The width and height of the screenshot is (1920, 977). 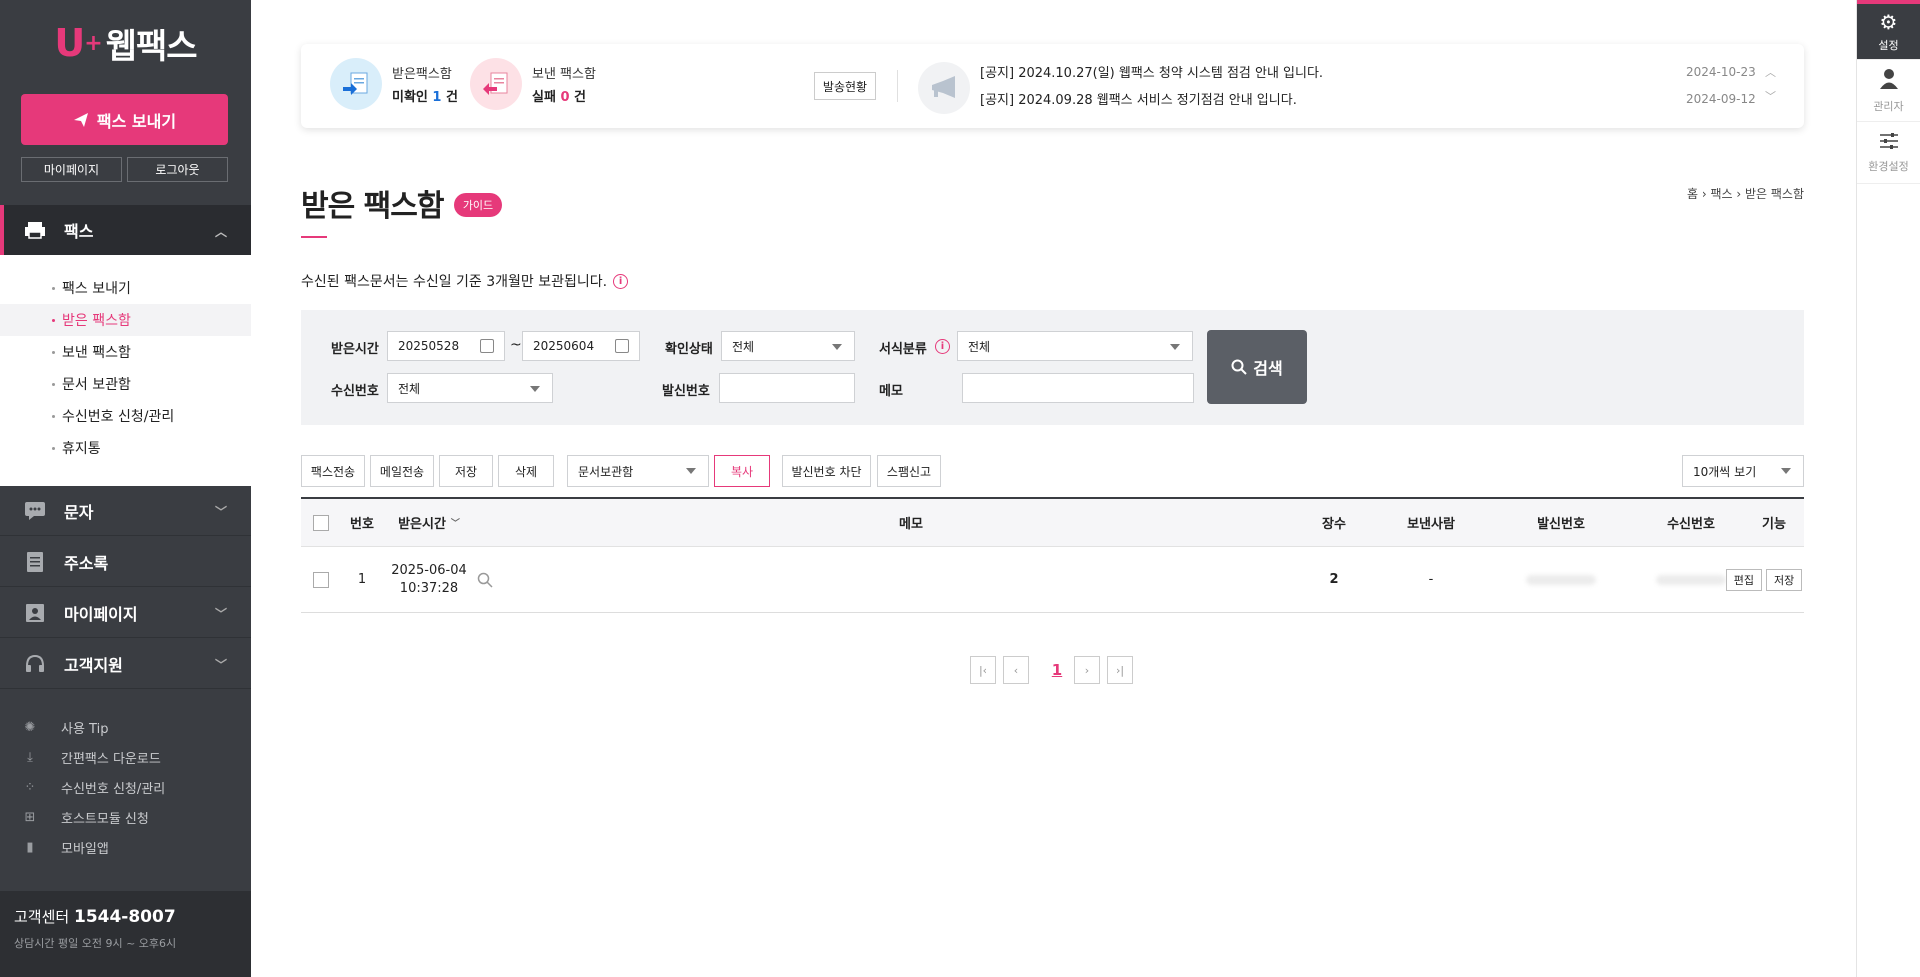 I want to click on cs-phone: 1544-8007, so click(x=124, y=917).